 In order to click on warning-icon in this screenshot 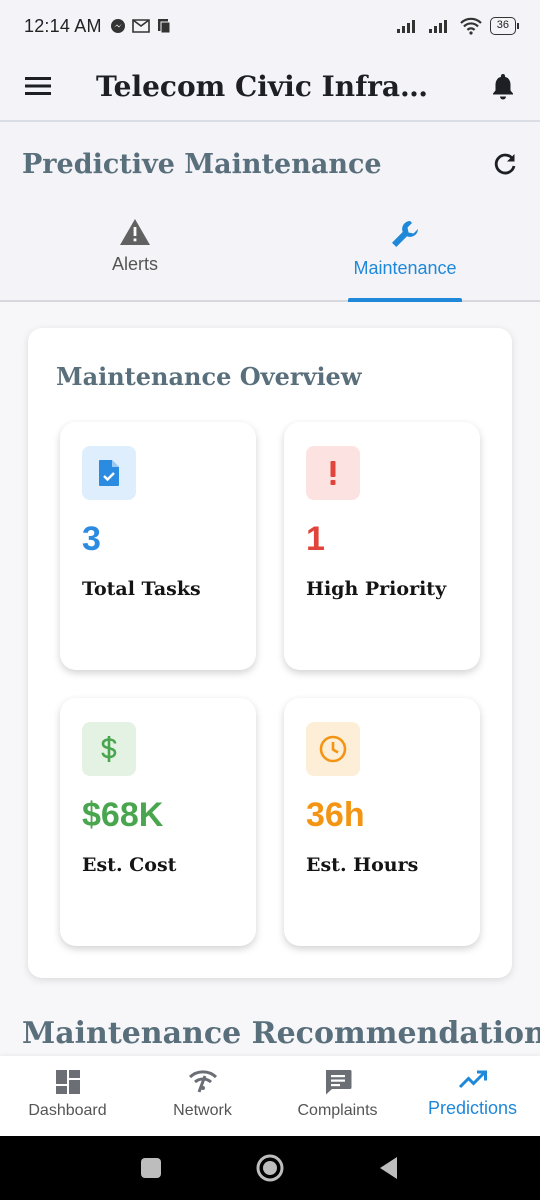, I will do `click(135, 232)`.